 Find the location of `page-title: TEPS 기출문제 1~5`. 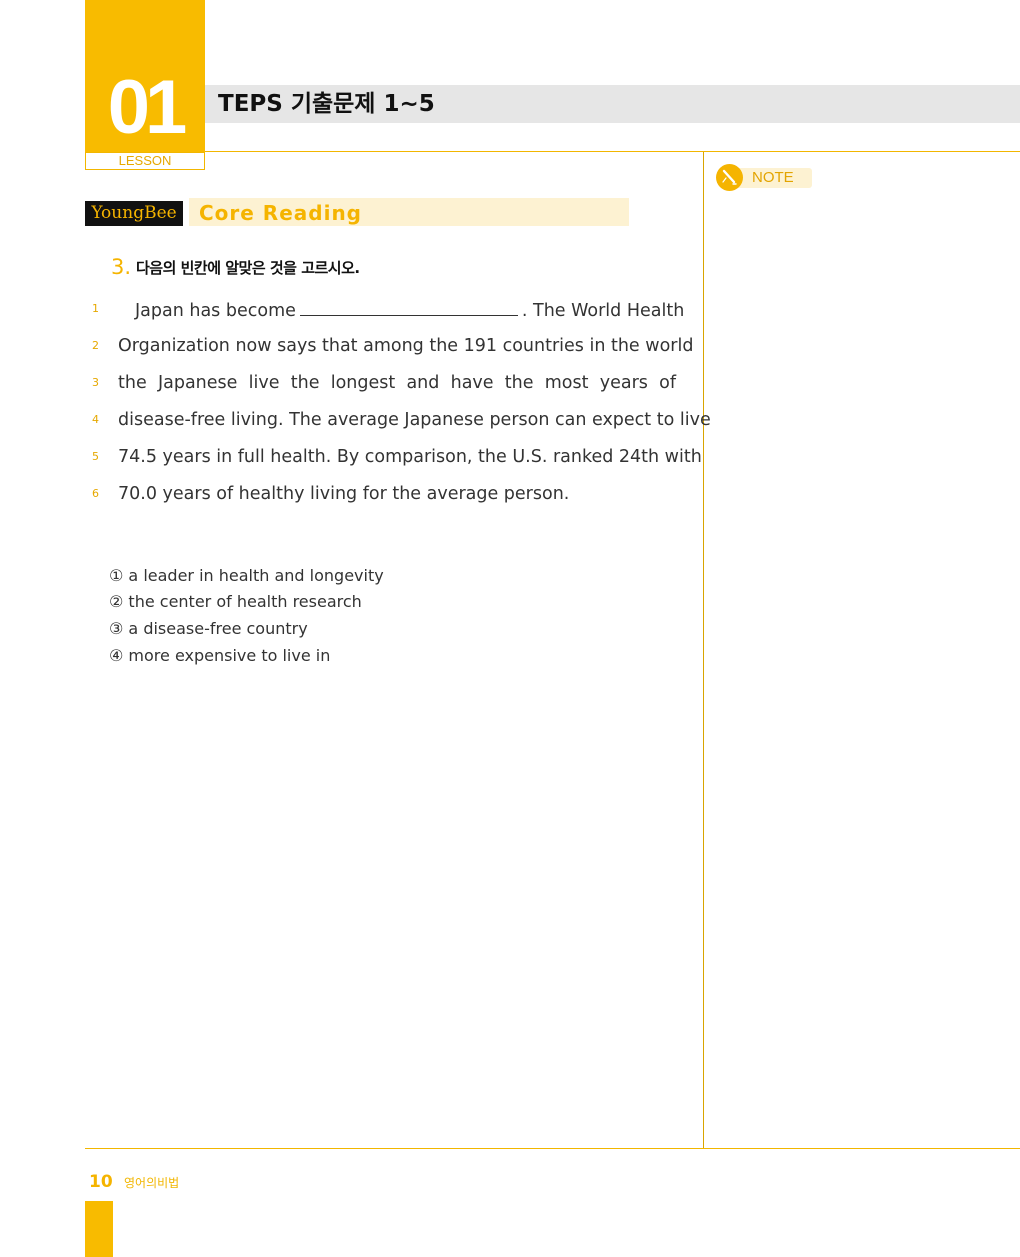

page-title: TEPS 기출문제 1~5 is located at coordinates (326, 104).